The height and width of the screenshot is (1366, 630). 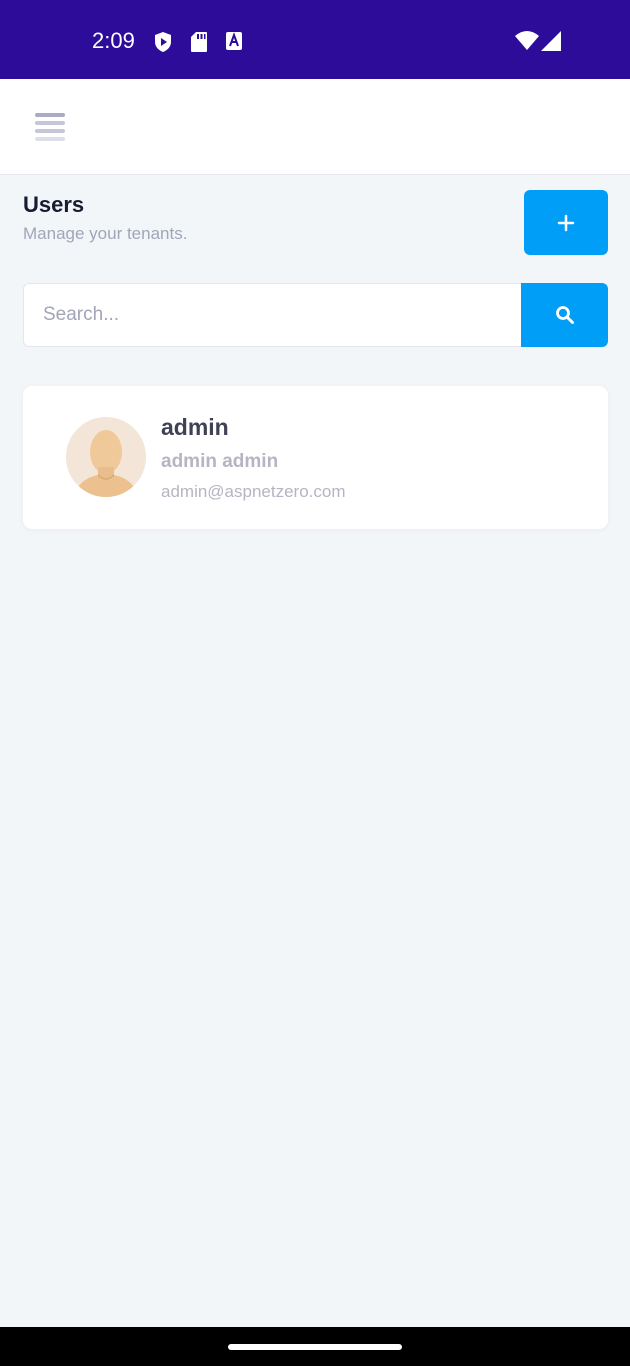 I want to click on system-navigation-bar, so click(x=315, y=1346).